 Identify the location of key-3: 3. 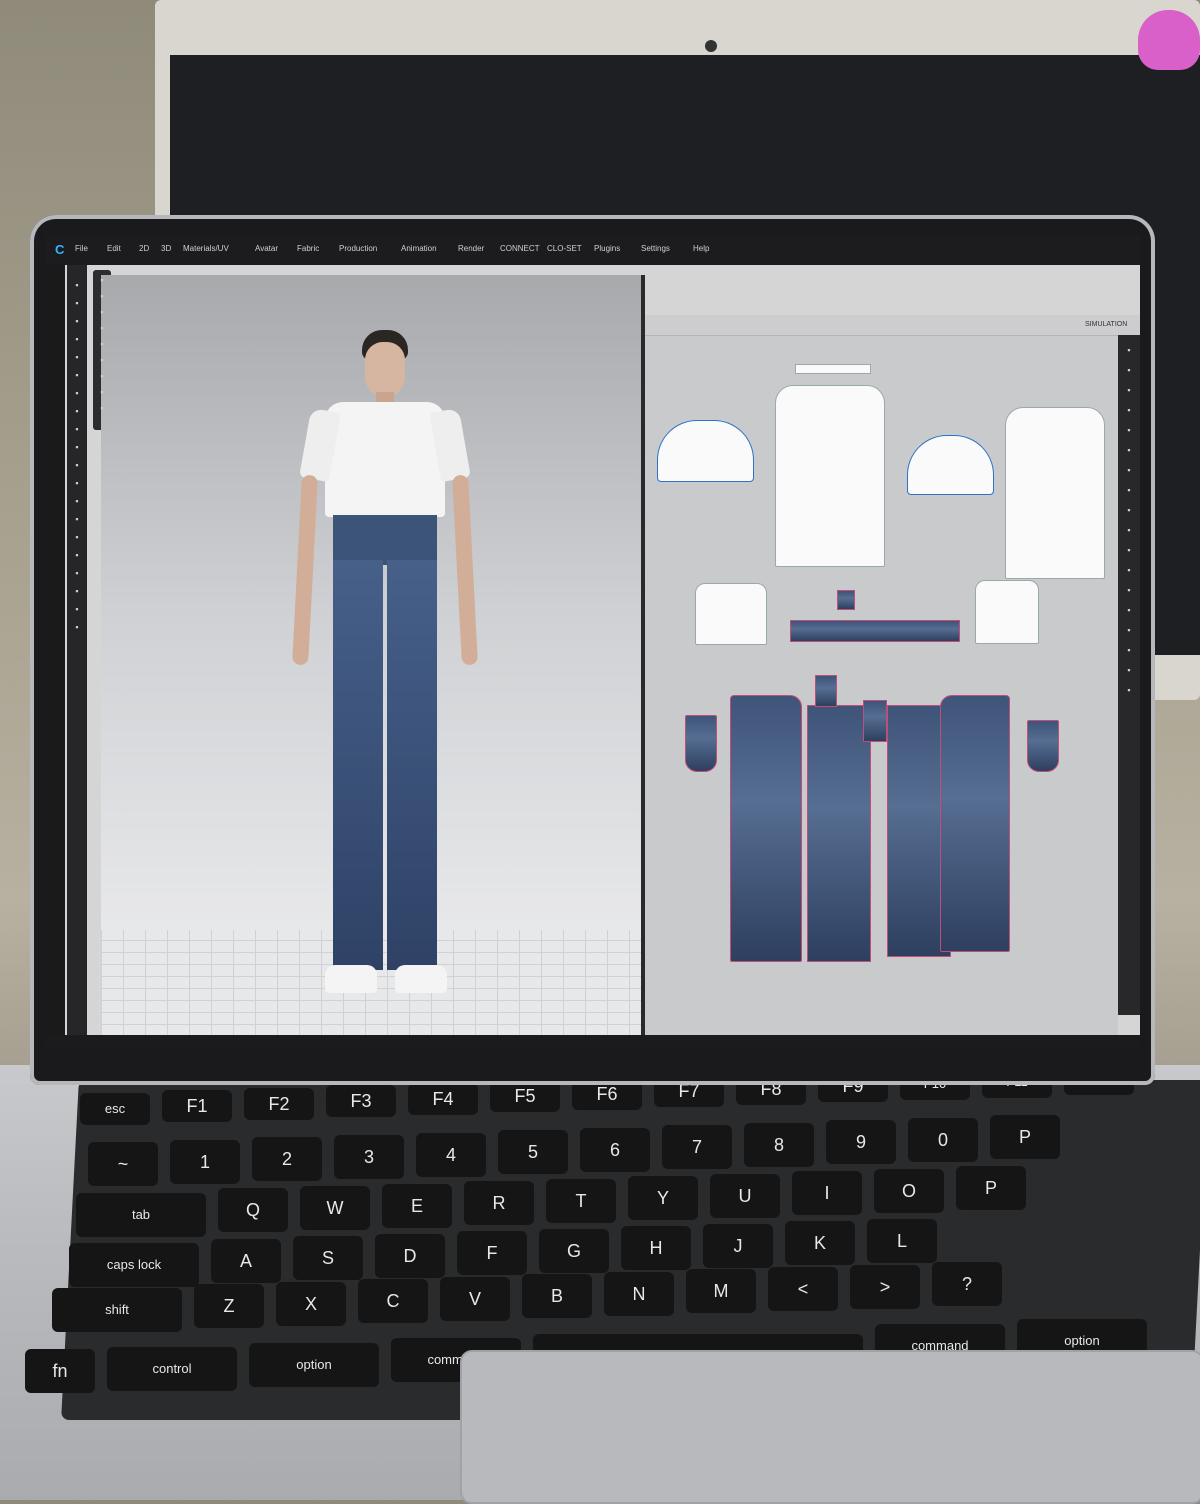
(369, 1156).